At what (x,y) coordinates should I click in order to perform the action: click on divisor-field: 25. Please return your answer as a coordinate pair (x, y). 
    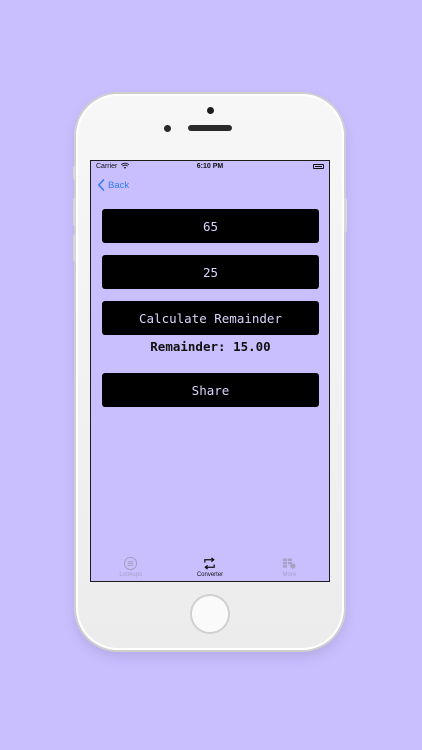
    Looking at the image, I should click on (210, 272).